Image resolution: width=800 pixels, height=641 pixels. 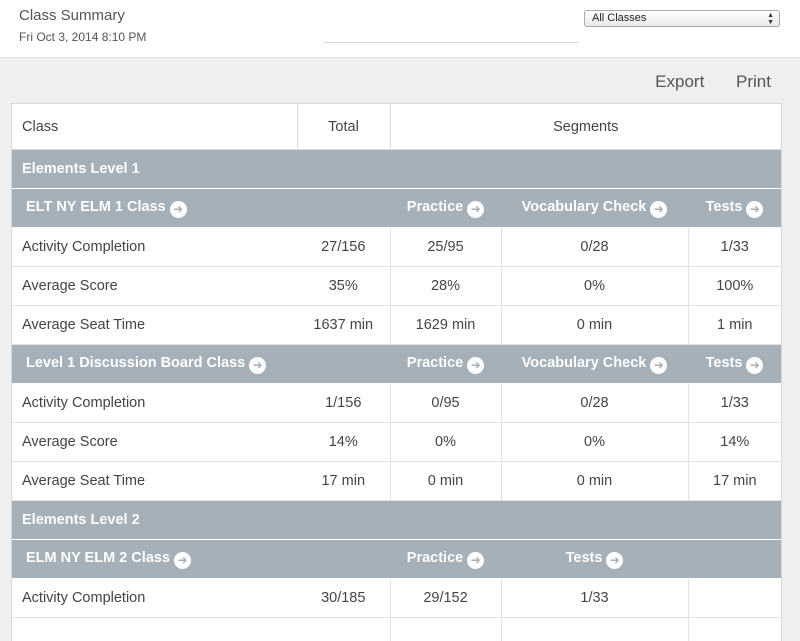 I want to click on page-title: Class Summary, so click(x=72, y=15).